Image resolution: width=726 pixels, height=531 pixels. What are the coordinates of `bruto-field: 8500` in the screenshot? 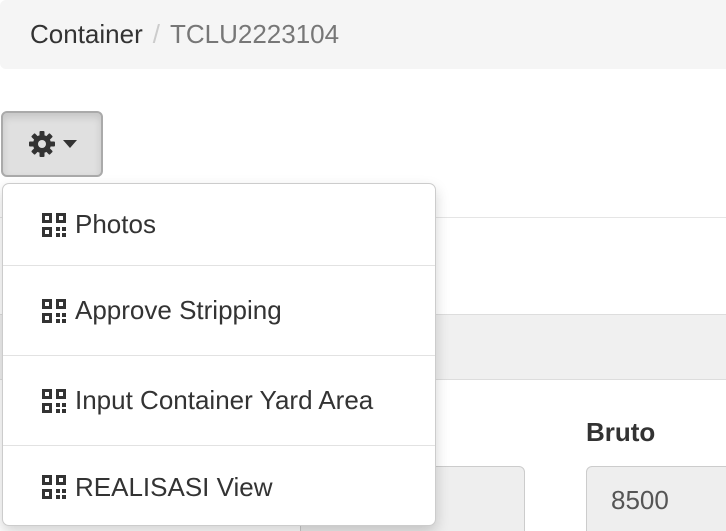 It's located at (656, 498).